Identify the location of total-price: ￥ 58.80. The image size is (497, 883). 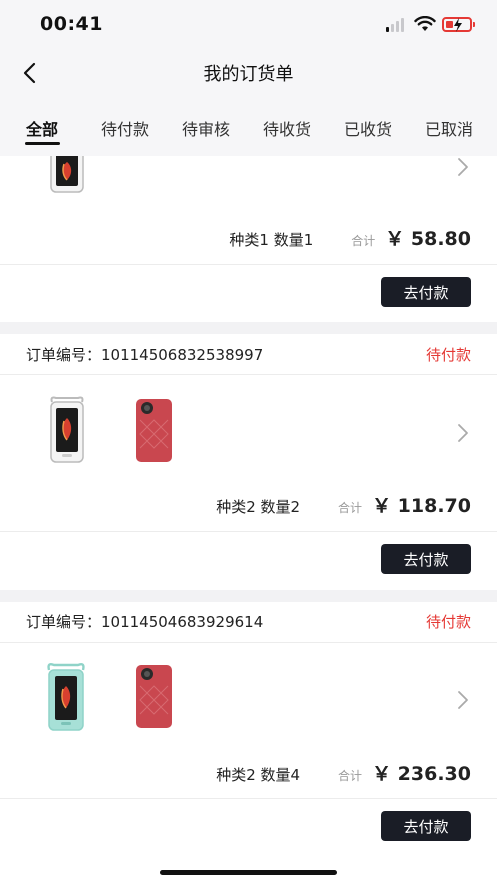
(428, 239).